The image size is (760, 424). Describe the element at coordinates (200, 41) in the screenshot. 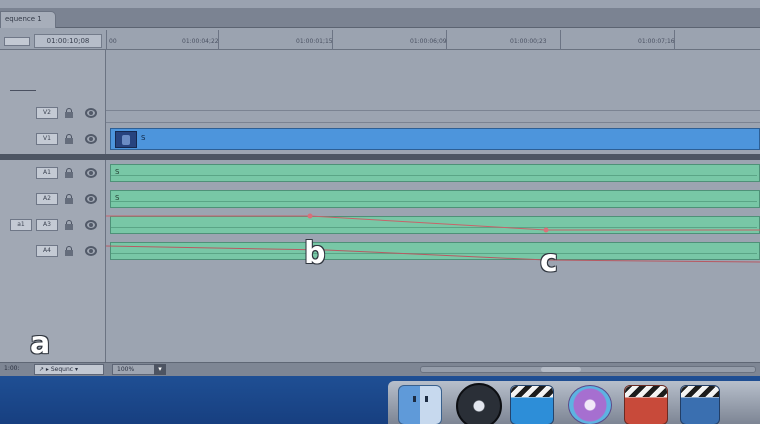

I see `ruler-label: 01:00:04;22` at that location.